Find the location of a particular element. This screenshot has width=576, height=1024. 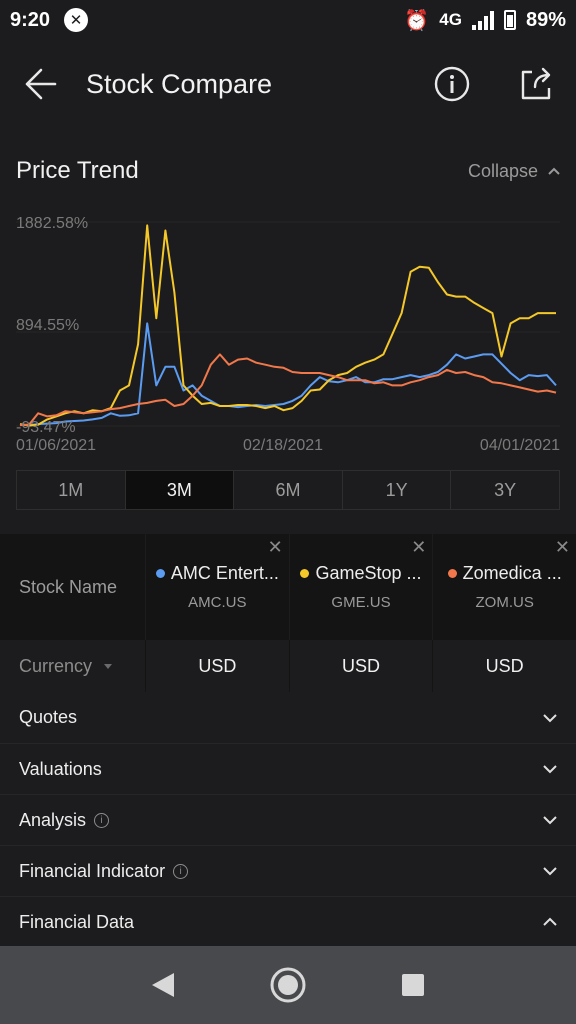

signal-icon is located at coordinates (482, 20).